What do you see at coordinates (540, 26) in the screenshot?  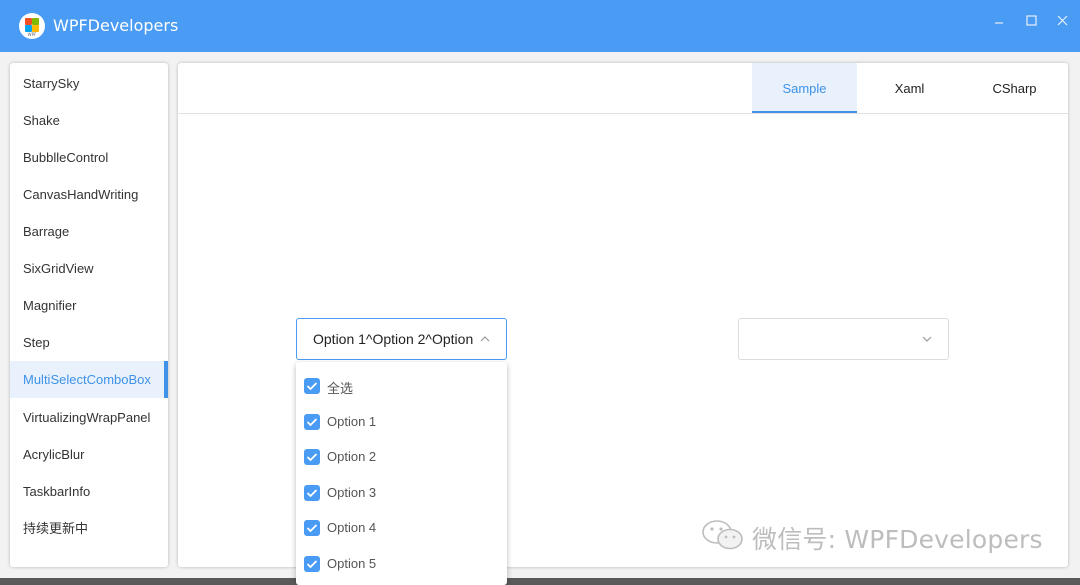 I see `title-bar: WPF WPFDevelopers` at bounding box center [540, 26].